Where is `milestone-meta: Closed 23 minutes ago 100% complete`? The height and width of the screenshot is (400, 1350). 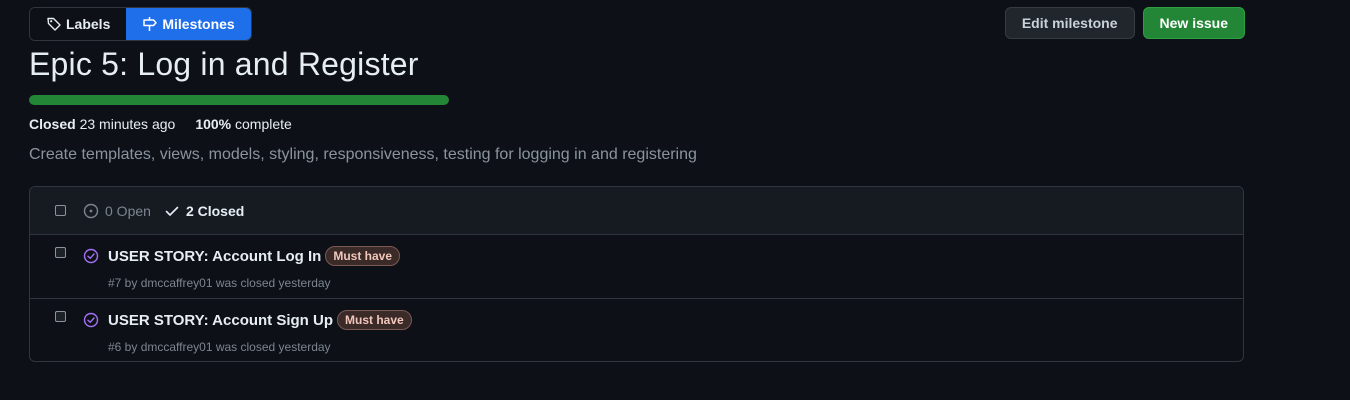 milestone-meta: Closed 23 minutes ago 100% complete is located at coordinates (160, 124).